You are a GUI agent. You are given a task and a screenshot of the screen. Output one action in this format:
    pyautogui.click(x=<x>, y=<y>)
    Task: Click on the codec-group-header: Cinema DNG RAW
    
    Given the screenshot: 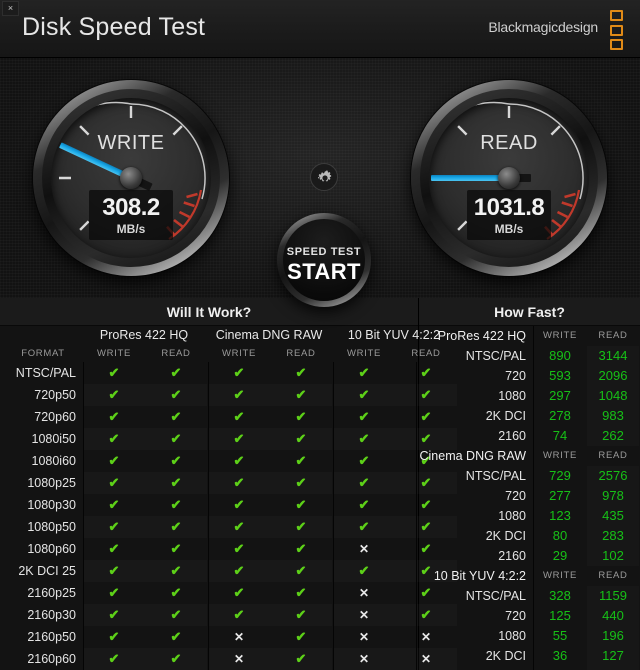 What is the action you would take?
    pyautogui.click(x=269, y=335)
    